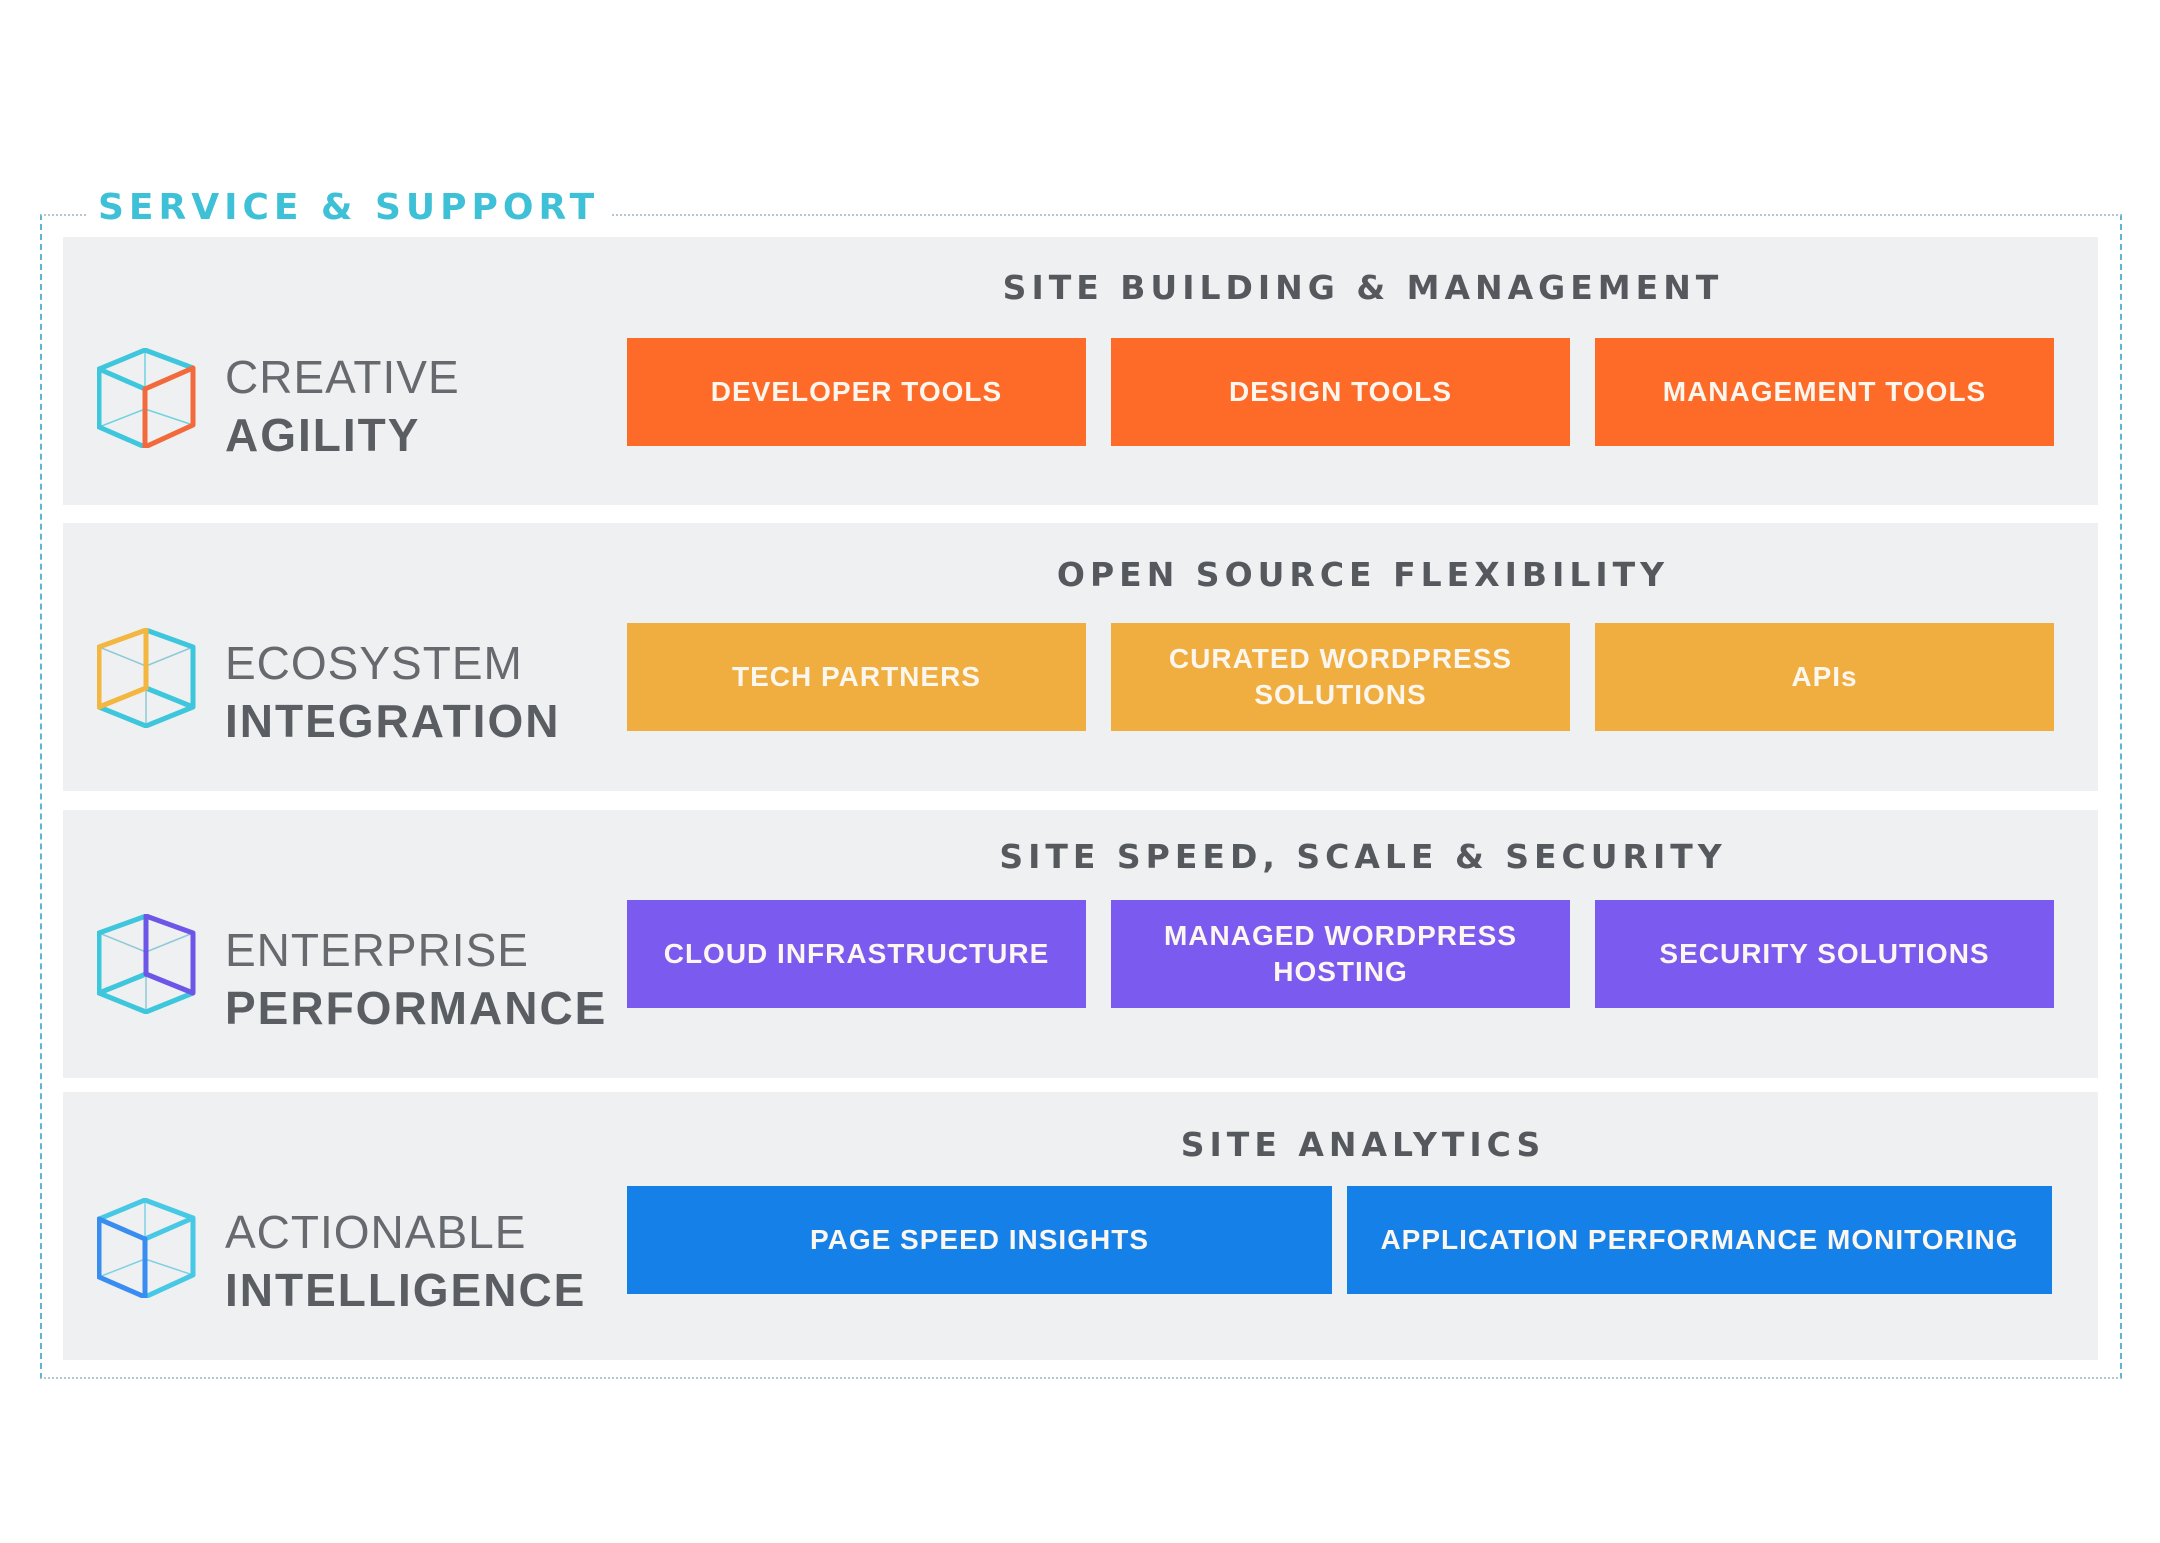  I want to click on design-tools-button: DESIGN TOOLS, so click(1340, 392).